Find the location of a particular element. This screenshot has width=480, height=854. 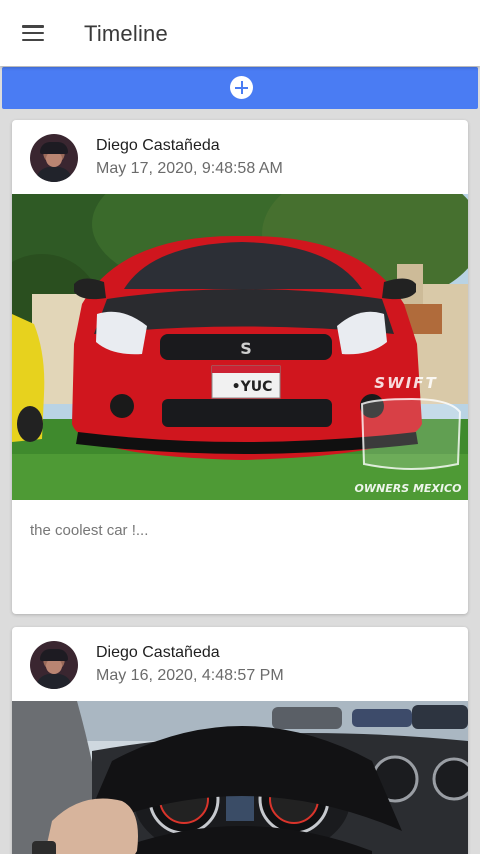

svg-text: S is located at coordinates (246, 348).